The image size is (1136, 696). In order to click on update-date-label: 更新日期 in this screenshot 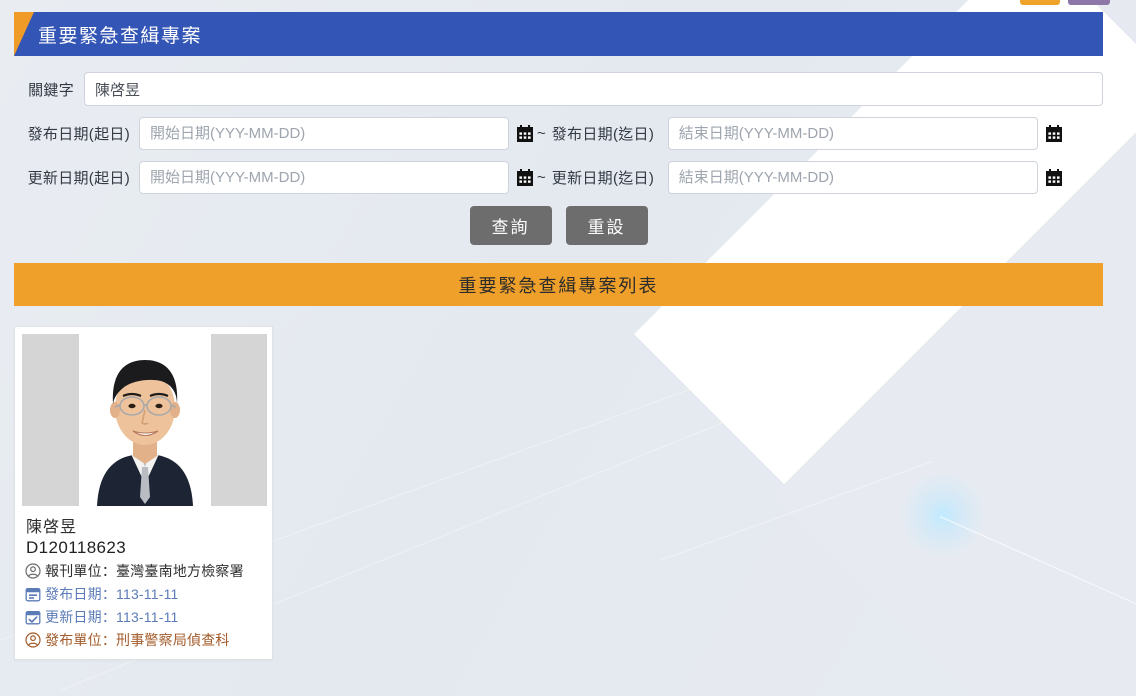, I will do `click(73, 617)`.